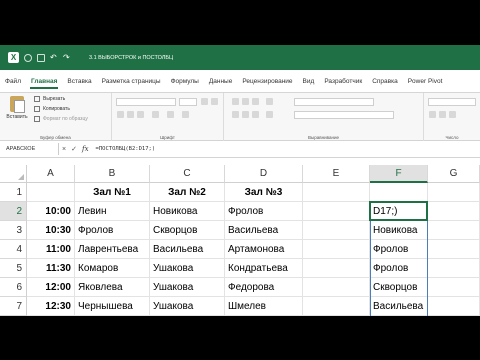 The height and width of the screenshot is (360, 480). What do you see at coordinates (255, 101) in the screenshot?
I see `align-bottom-icon` at bounding box center [255, 101].